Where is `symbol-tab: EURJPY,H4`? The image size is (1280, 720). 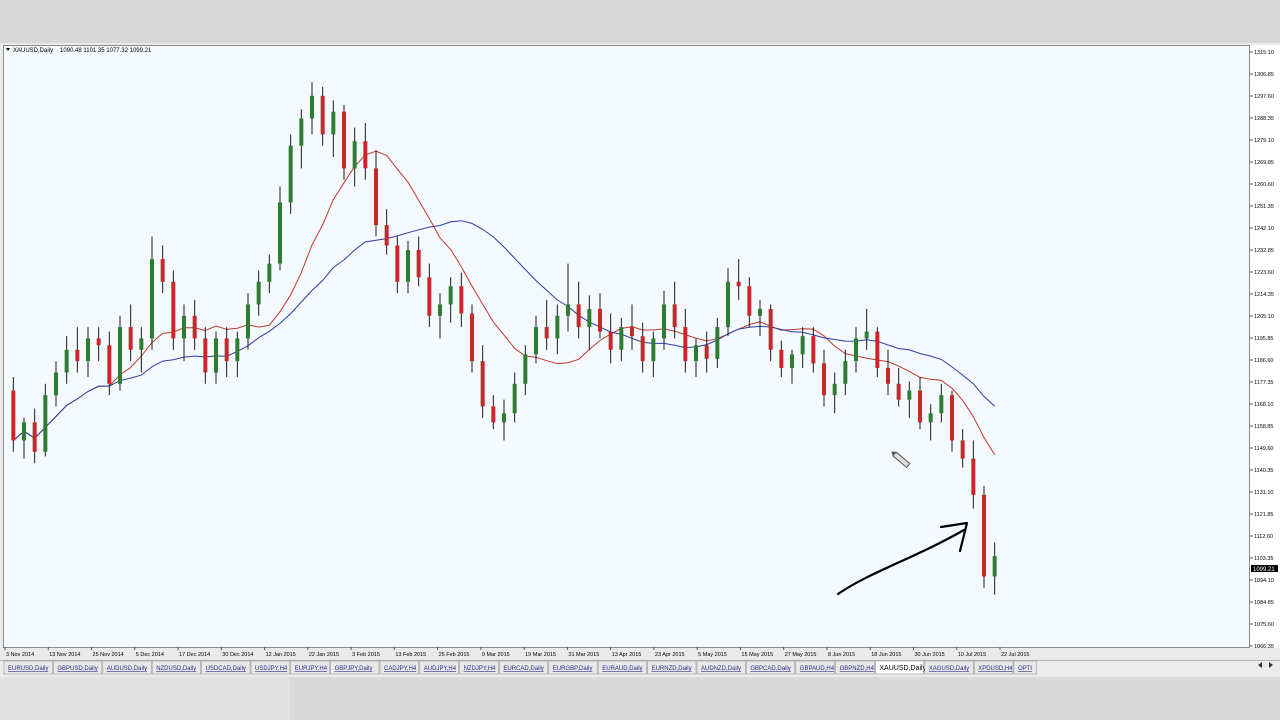 symbol-tab: EURJPY,H4 is located at coordinates (310, 667).